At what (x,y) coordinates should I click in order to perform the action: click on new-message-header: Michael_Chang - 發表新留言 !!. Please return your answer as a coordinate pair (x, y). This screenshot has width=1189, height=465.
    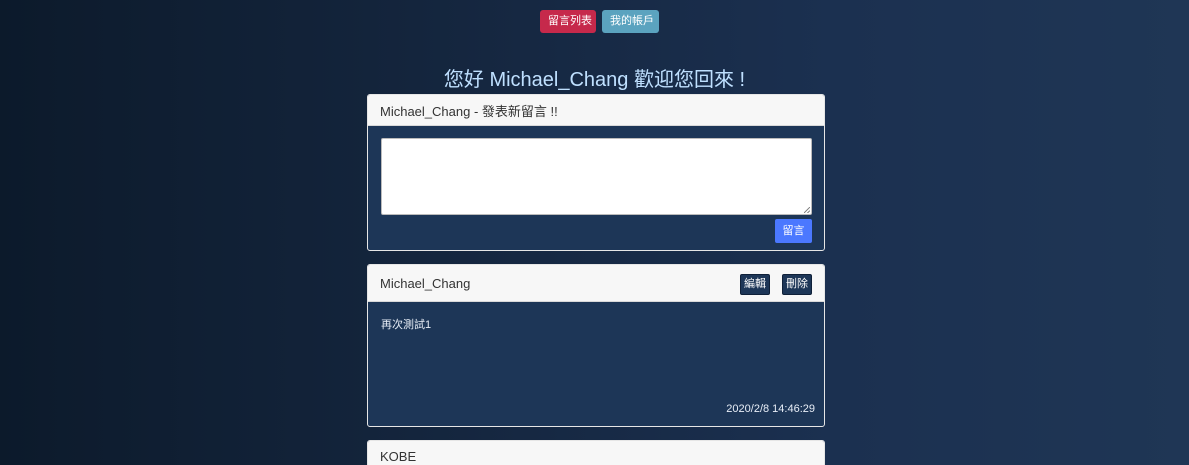
    Looking at the image, I should click on (596, 110).